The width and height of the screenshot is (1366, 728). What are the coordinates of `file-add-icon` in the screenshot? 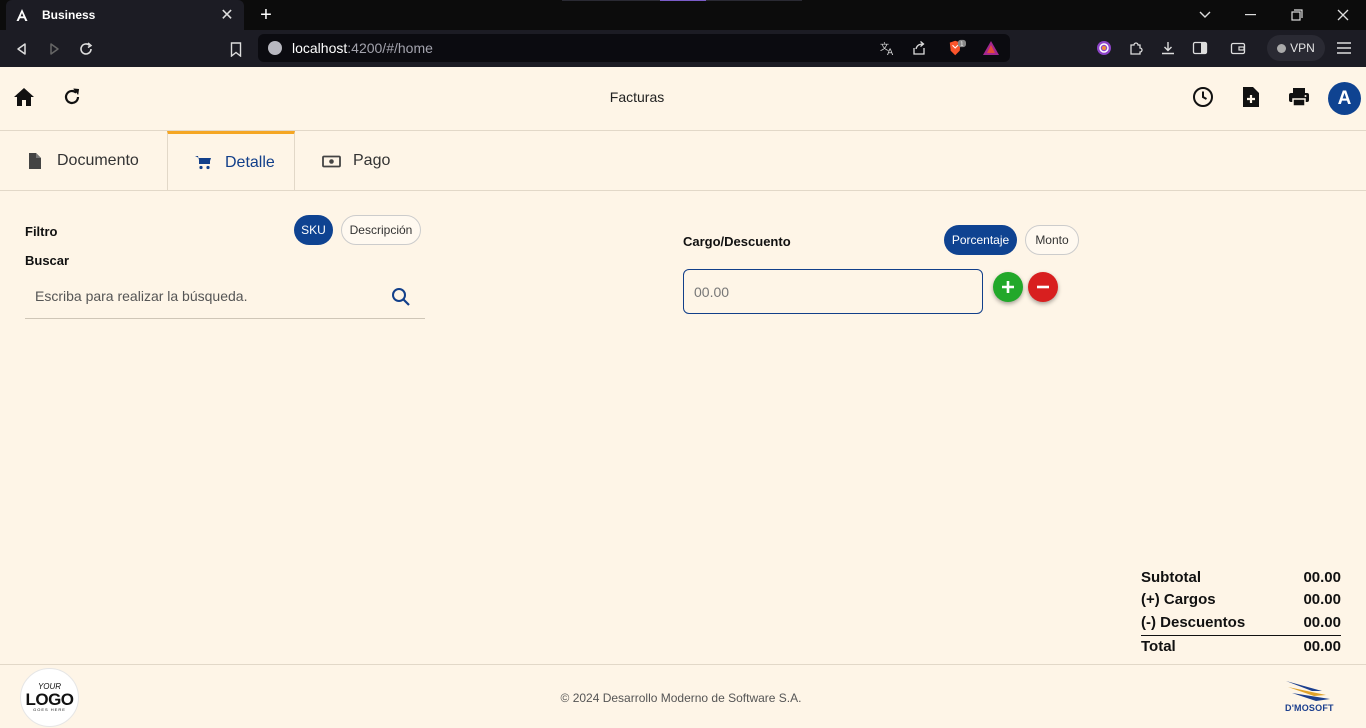 It's located at (1251, 97).